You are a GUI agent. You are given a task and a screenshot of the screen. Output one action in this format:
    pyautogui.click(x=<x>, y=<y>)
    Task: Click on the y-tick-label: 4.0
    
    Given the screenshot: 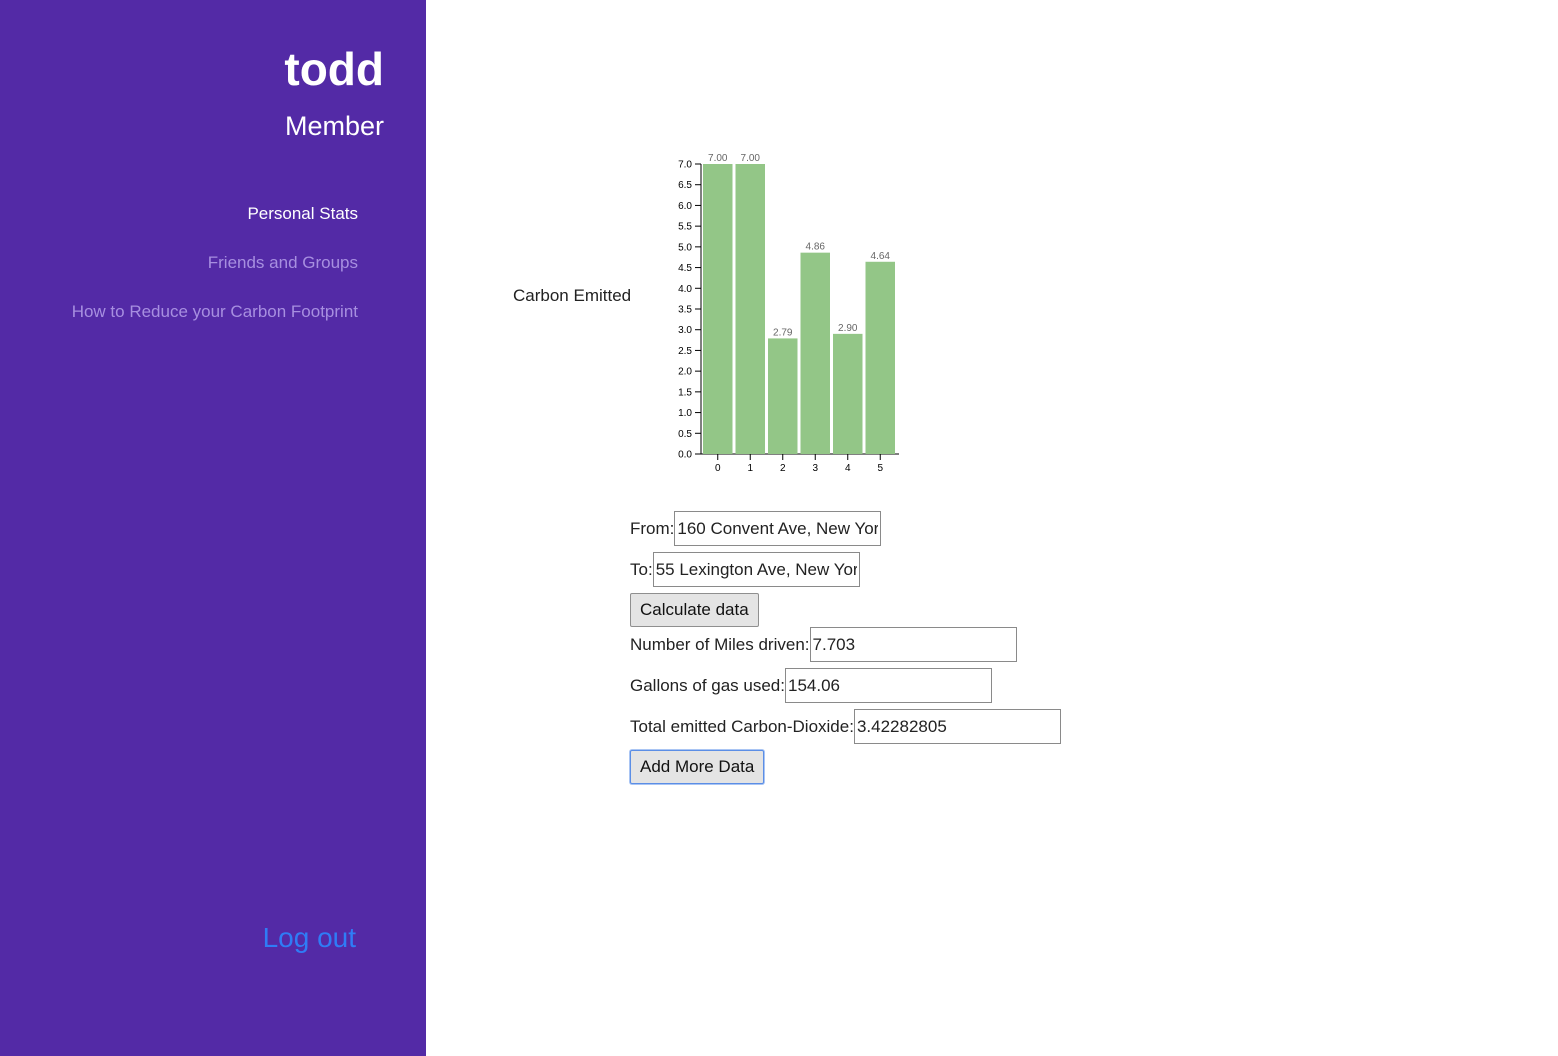 What is the action you would take?
    pyautogui.click(x=685, y=289)
    